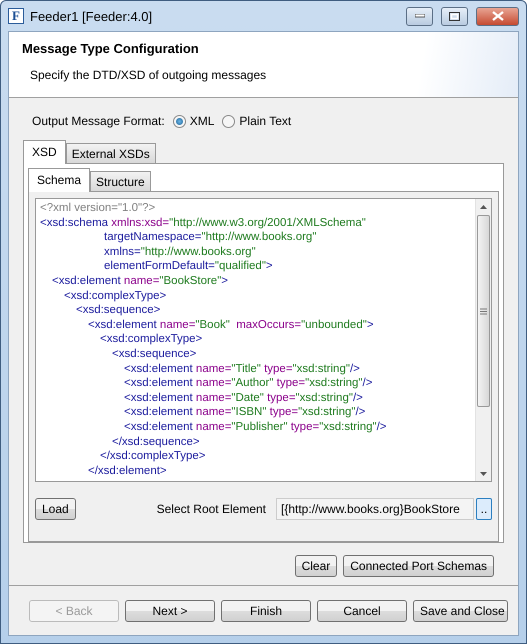 Image resolution: width=527 pixels, height=644 pixels. What do you see at coordinates (266, 611) in the screenshot?
I see `wizard-button: Finish` at bounding box center [266, 611].